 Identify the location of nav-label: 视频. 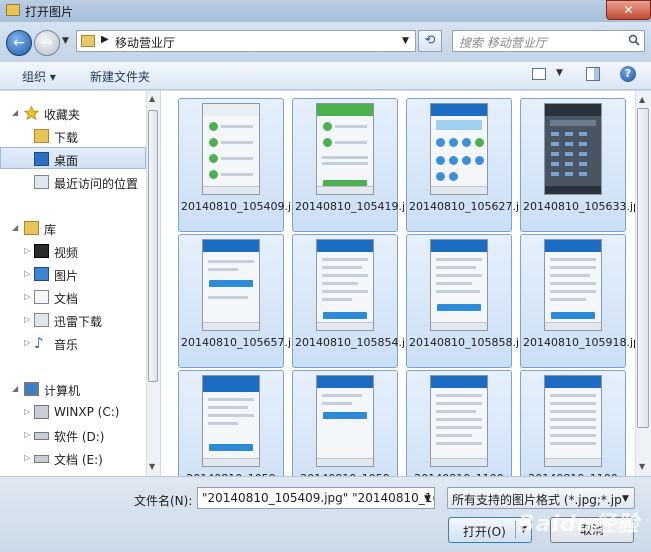
(66, 253).